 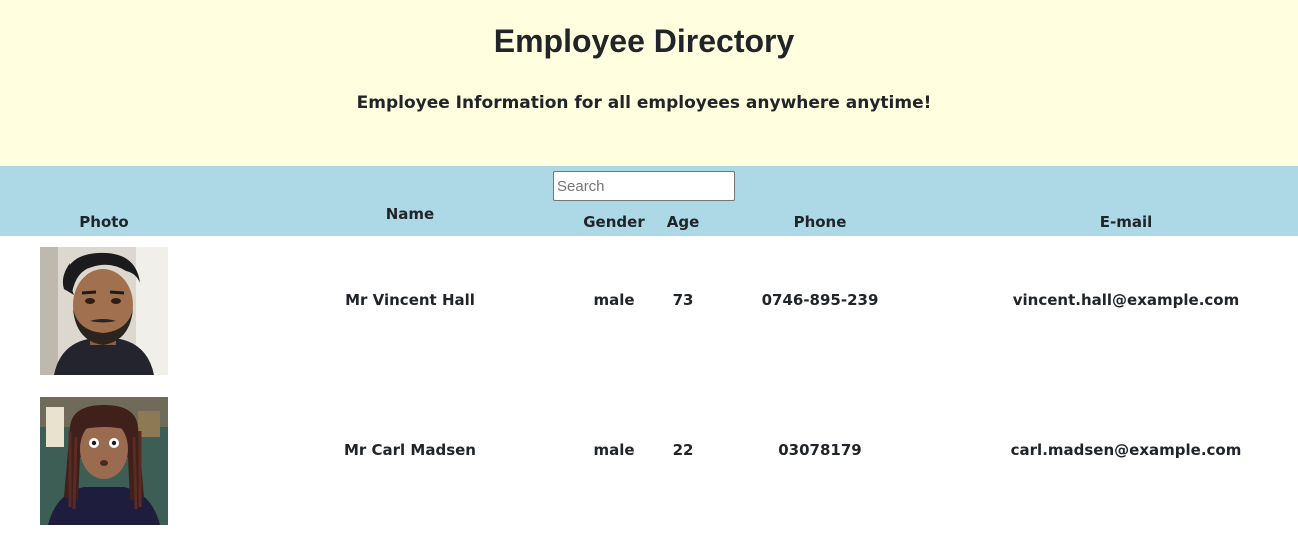 I want to click on column-header-photo: Photo, so click(x=104, y=222).